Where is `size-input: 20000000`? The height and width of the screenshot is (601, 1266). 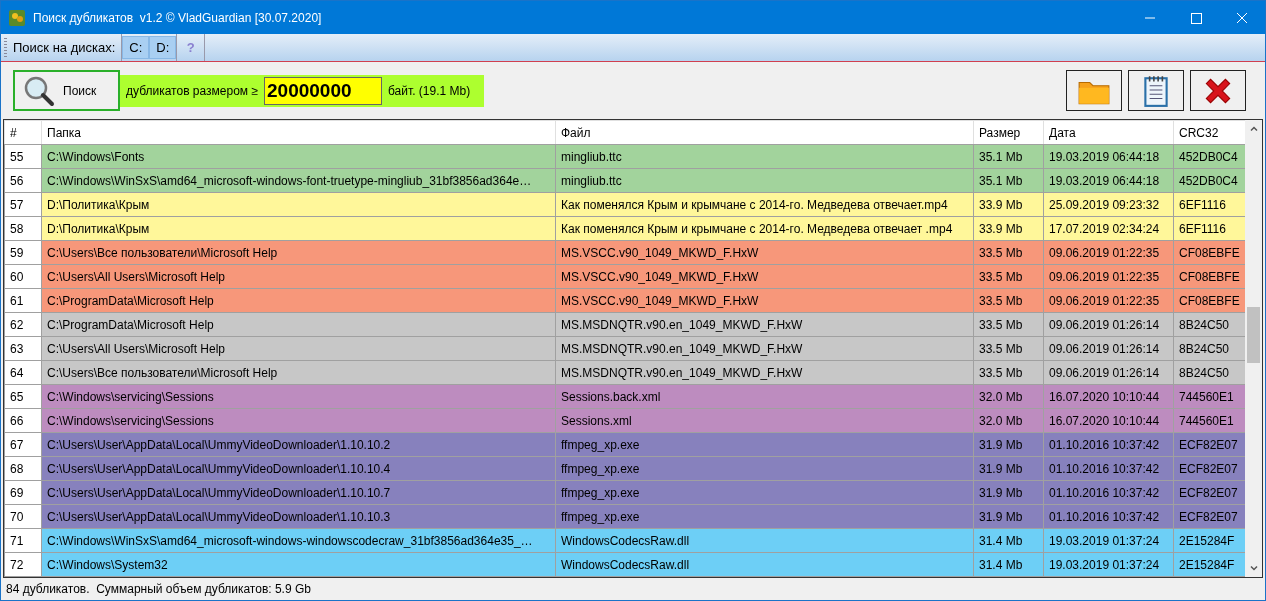 size-input: 20000000 is located at coordinates (323, 90).